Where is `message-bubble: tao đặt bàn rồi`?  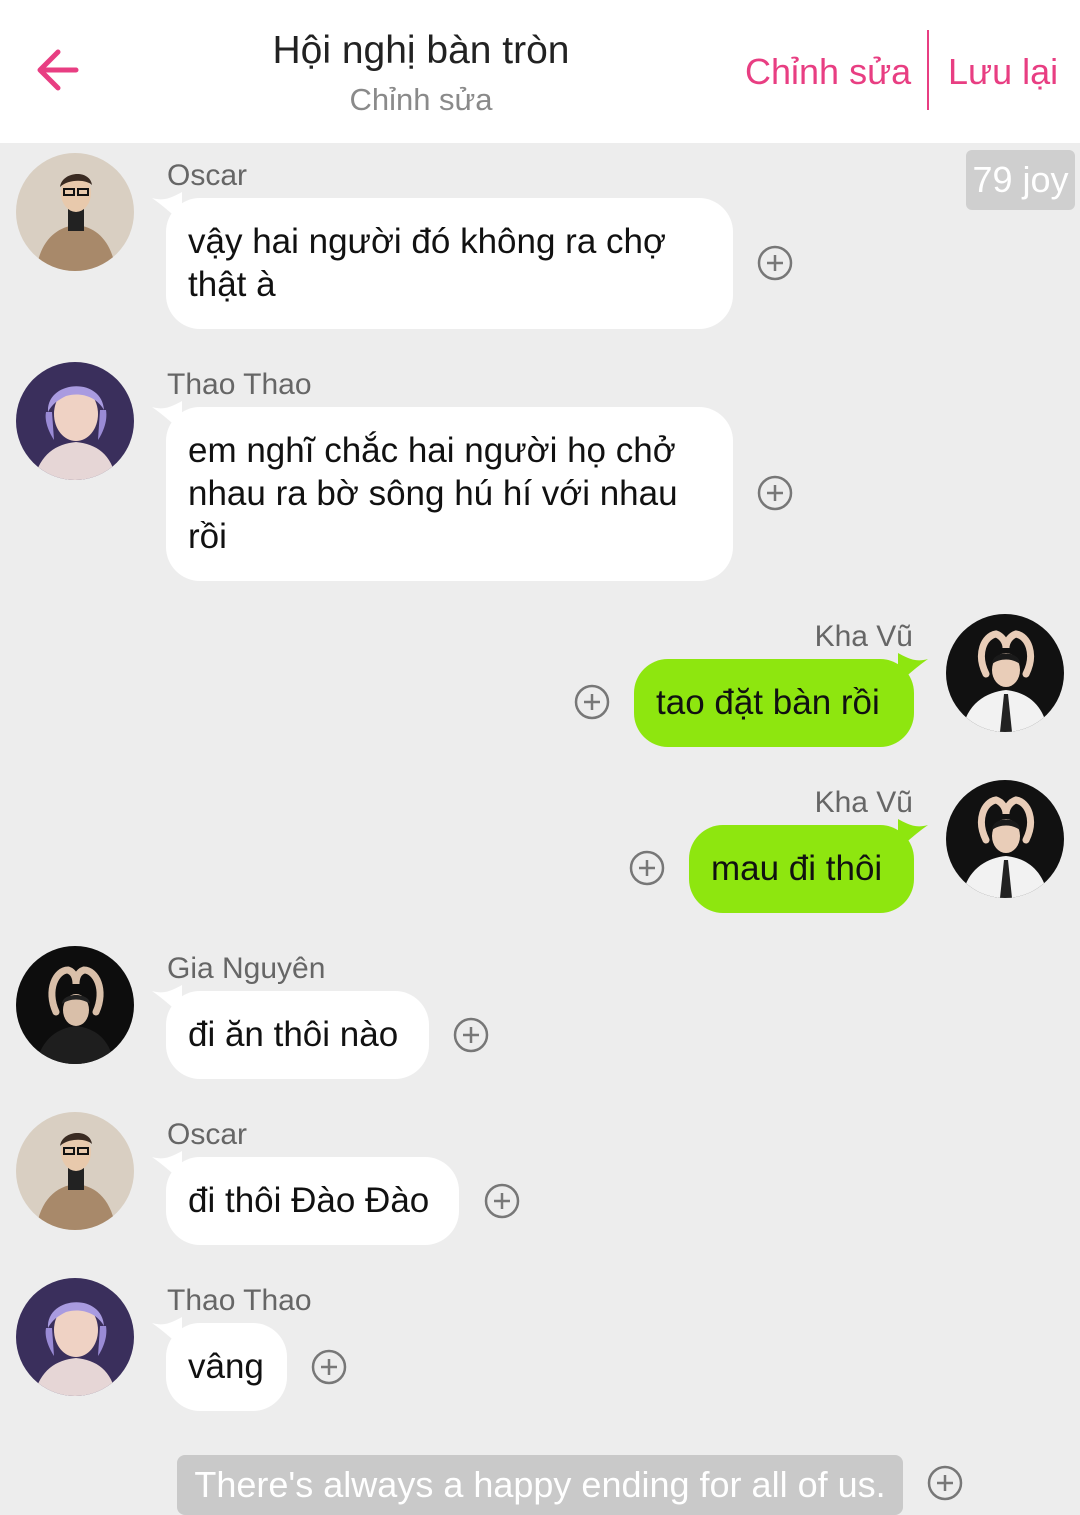 message-bubble: tao đặt bàn rồi is located at coordinates (774, 703).